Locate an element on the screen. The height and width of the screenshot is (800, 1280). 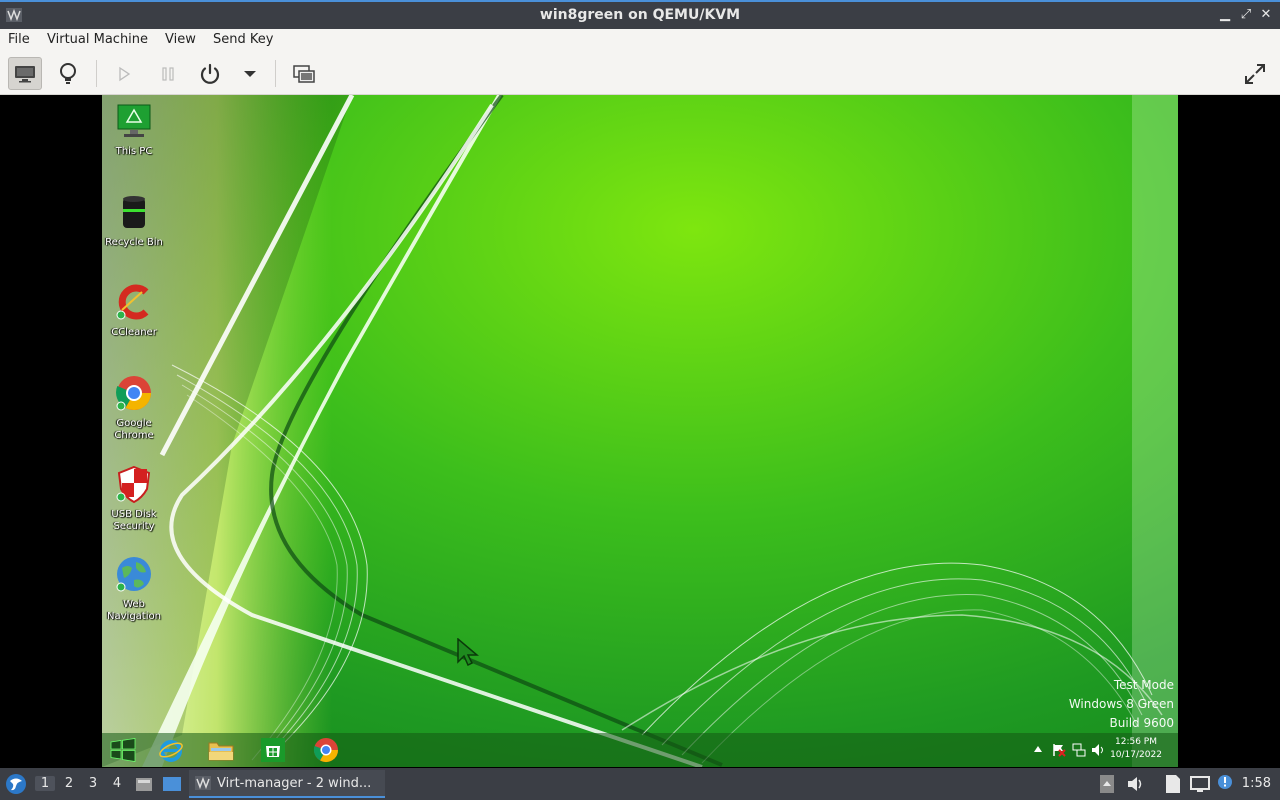
show-desktop-icon is located at coordinates (172, 784).